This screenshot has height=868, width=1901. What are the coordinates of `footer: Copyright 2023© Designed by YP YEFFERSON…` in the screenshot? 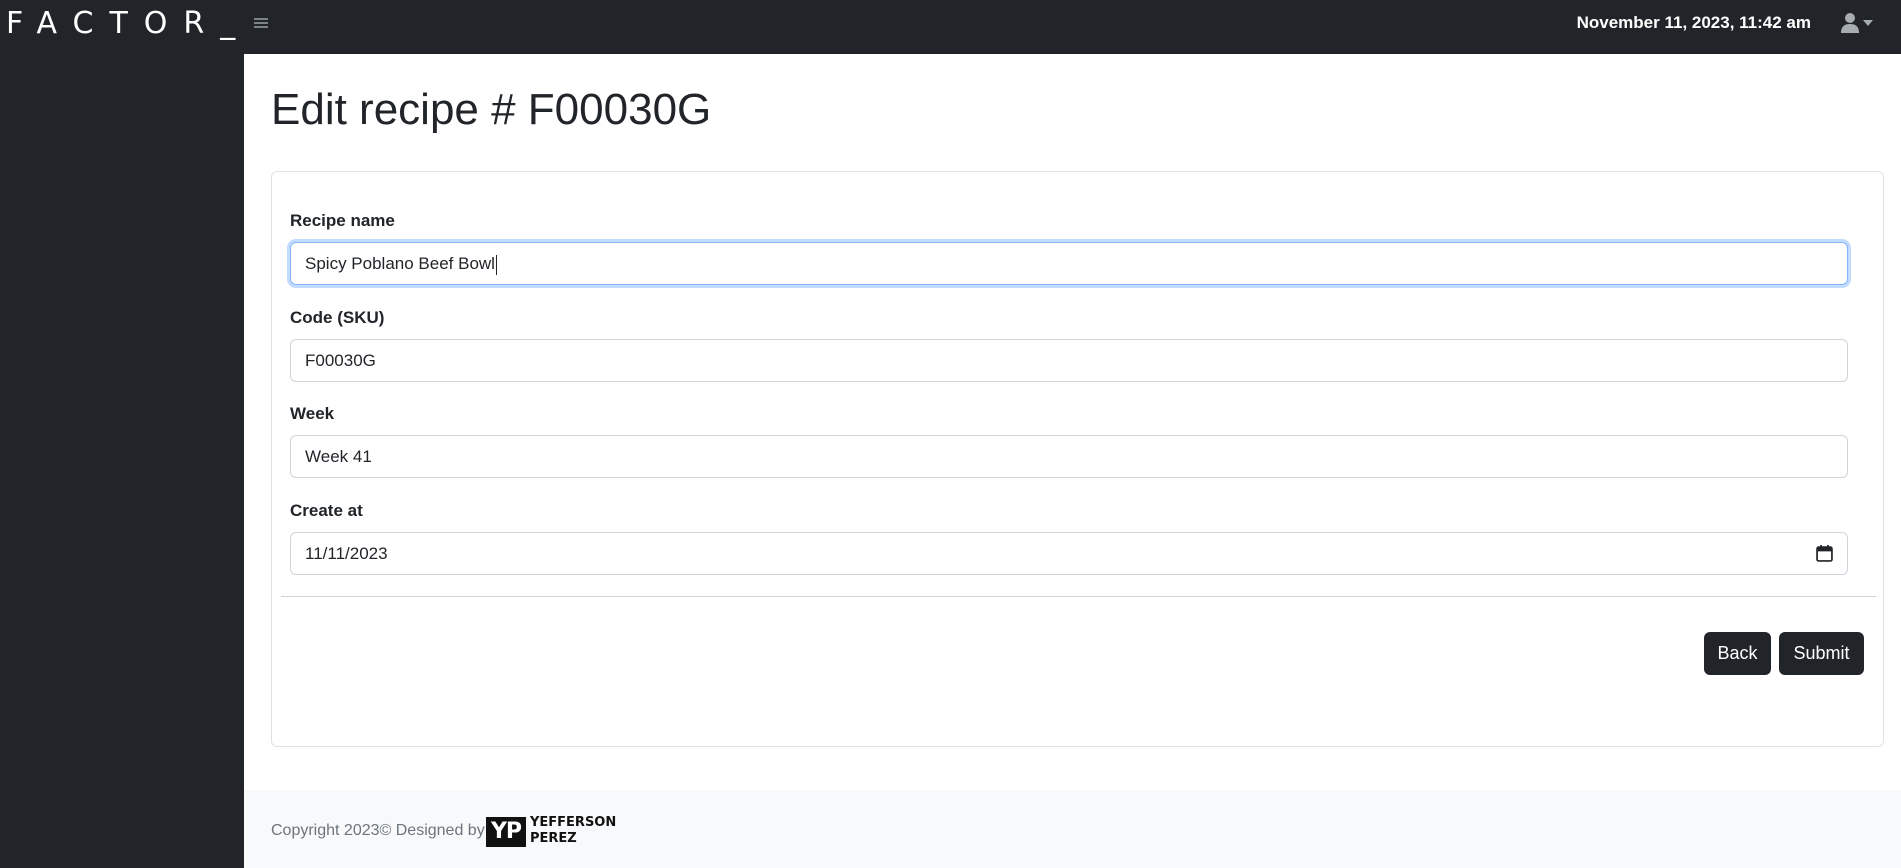 It's located at (1072, 829).